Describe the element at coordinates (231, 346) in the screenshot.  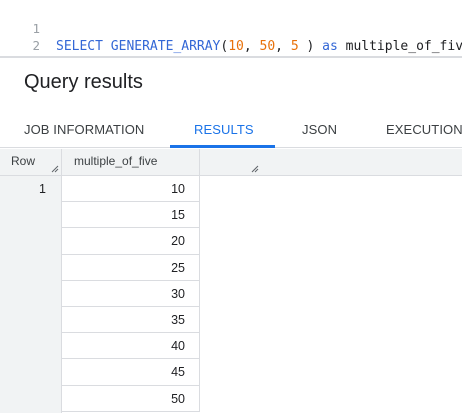
I see `table-row: 40` at that location.